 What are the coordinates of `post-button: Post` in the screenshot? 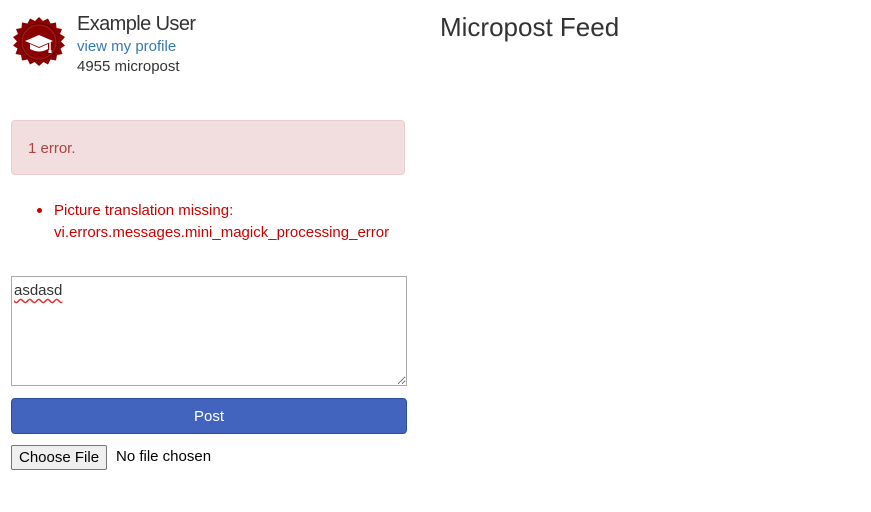 It's located at (209, 416).